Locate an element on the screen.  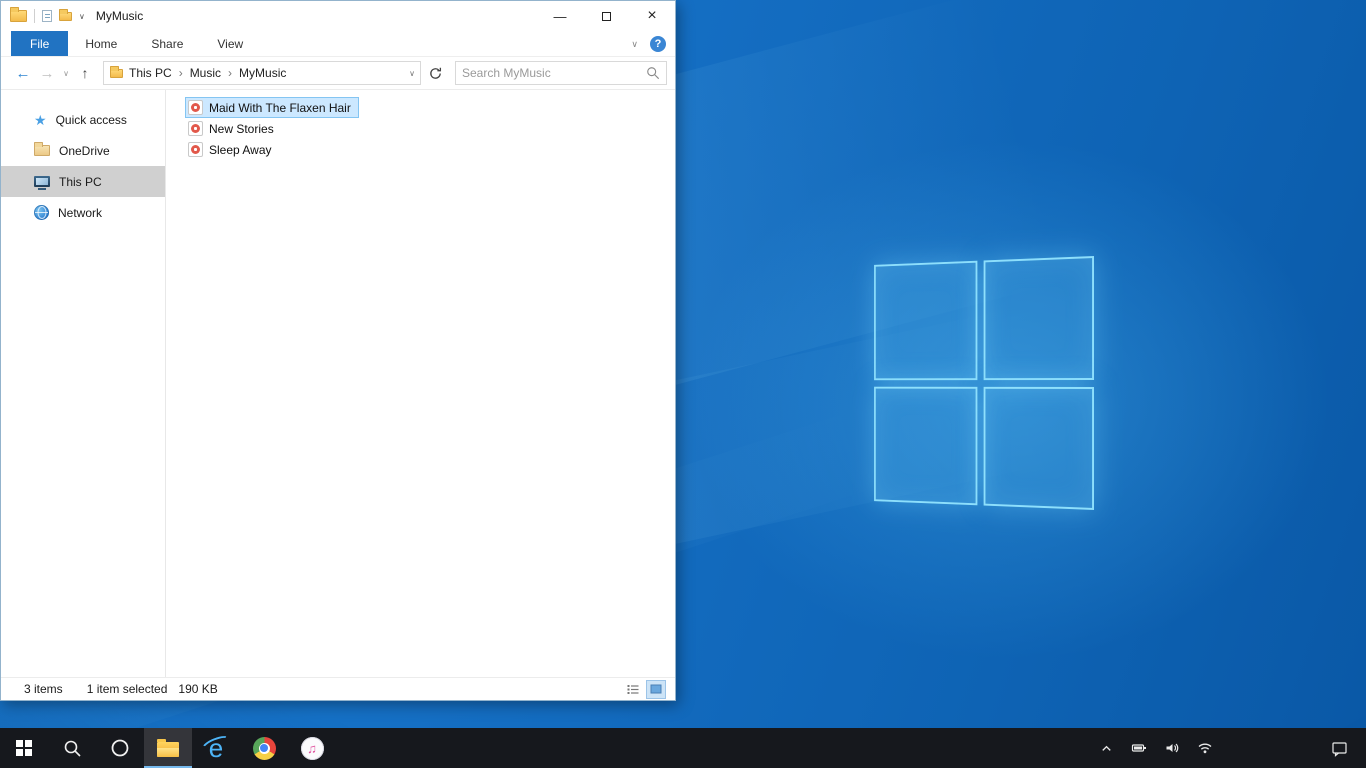
close-button: × is located at coordinates (652, 16).